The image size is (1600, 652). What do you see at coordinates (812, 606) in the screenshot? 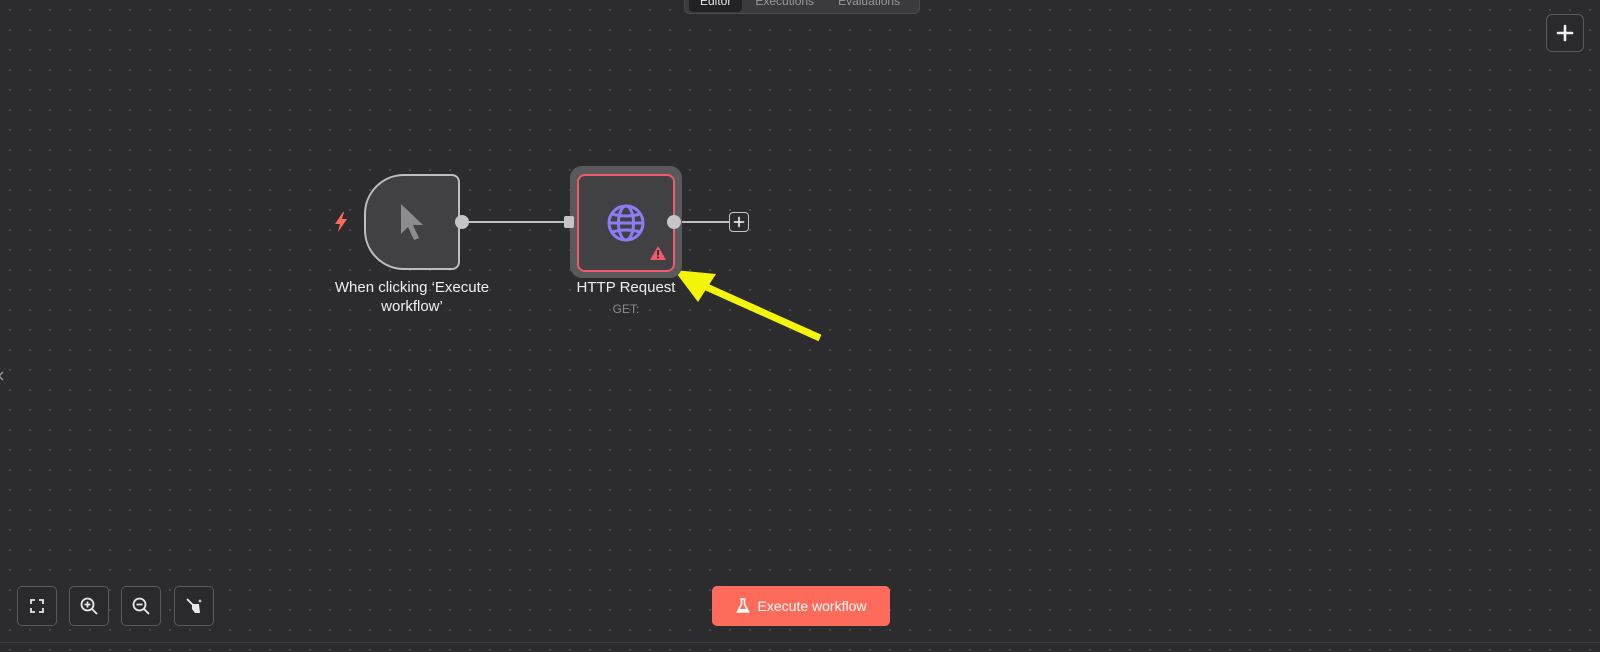
I see `execute-workflow-label: Execute workflow` at bounding box center [812, 606].